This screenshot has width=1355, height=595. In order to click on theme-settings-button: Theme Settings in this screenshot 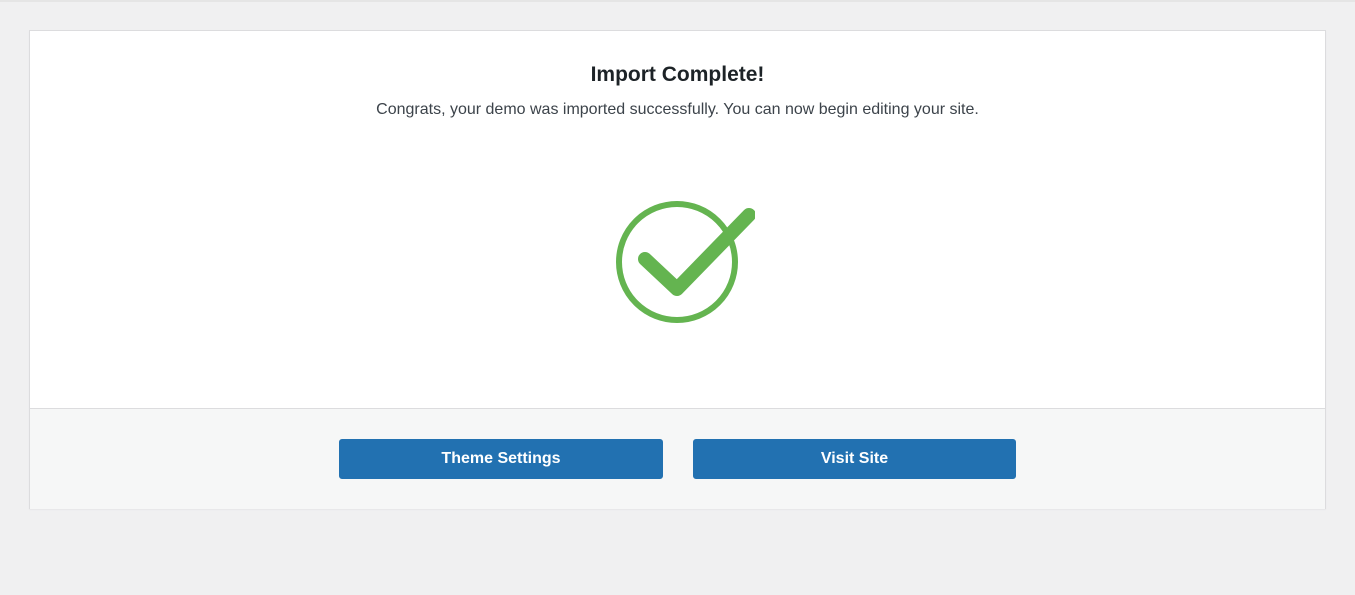, I will do `click(501, 459)`.